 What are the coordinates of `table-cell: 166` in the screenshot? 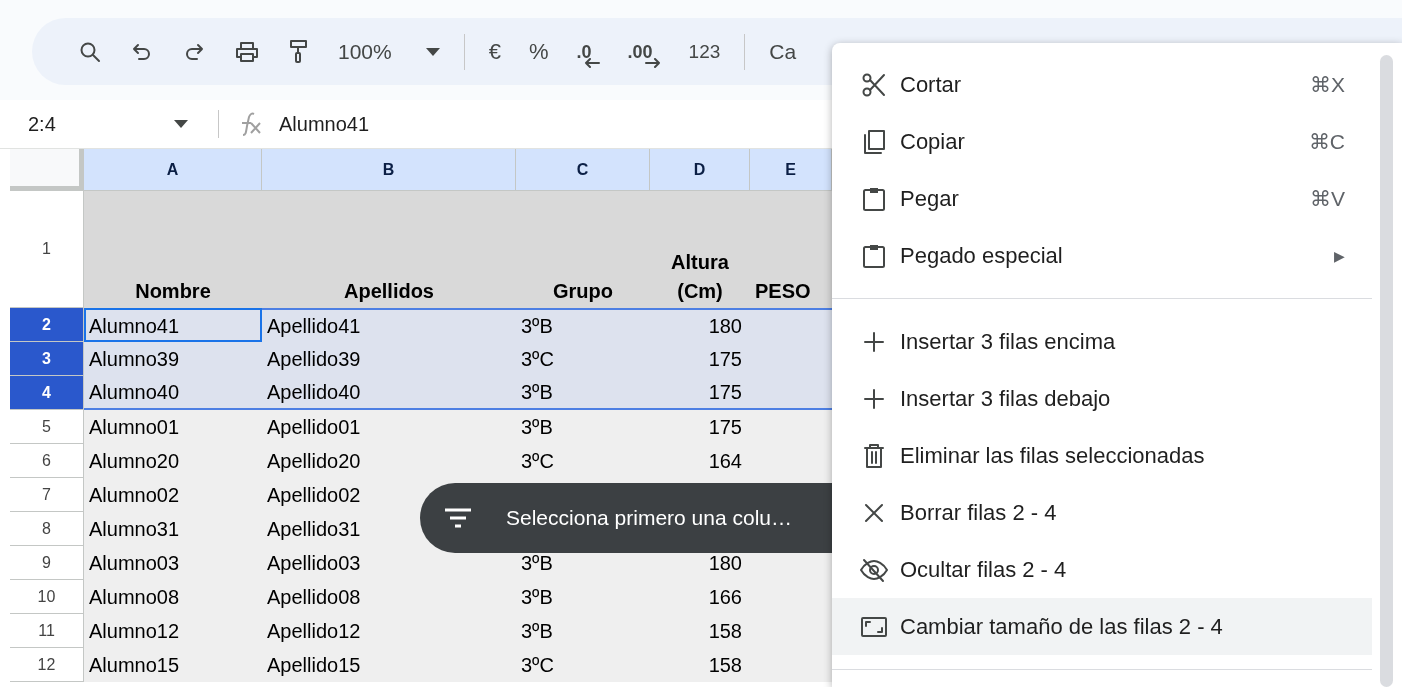 It's located at (700, 597).